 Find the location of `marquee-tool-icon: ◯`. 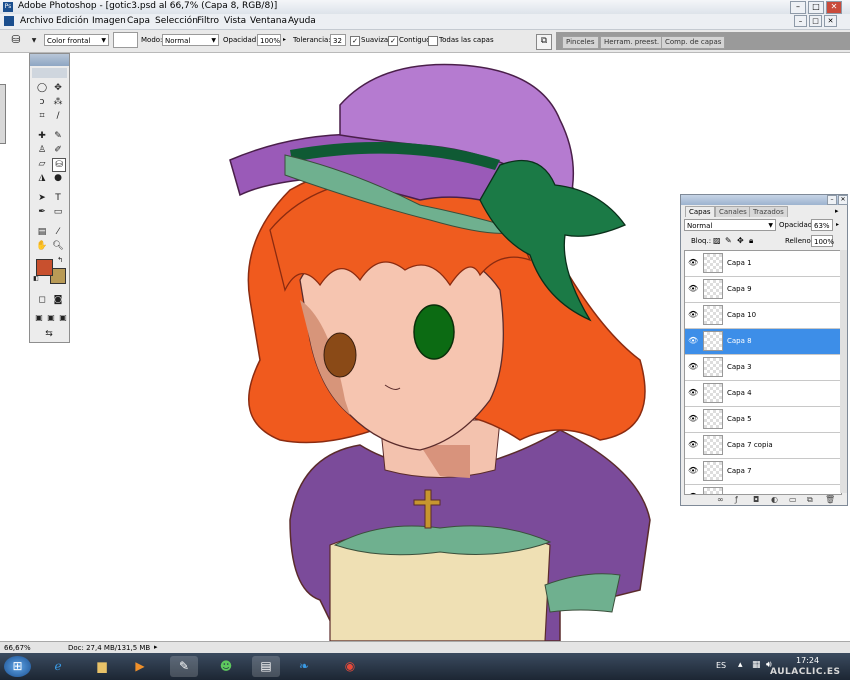

marquee-tool-icon: ◯ is located at coordinates (42, 88).